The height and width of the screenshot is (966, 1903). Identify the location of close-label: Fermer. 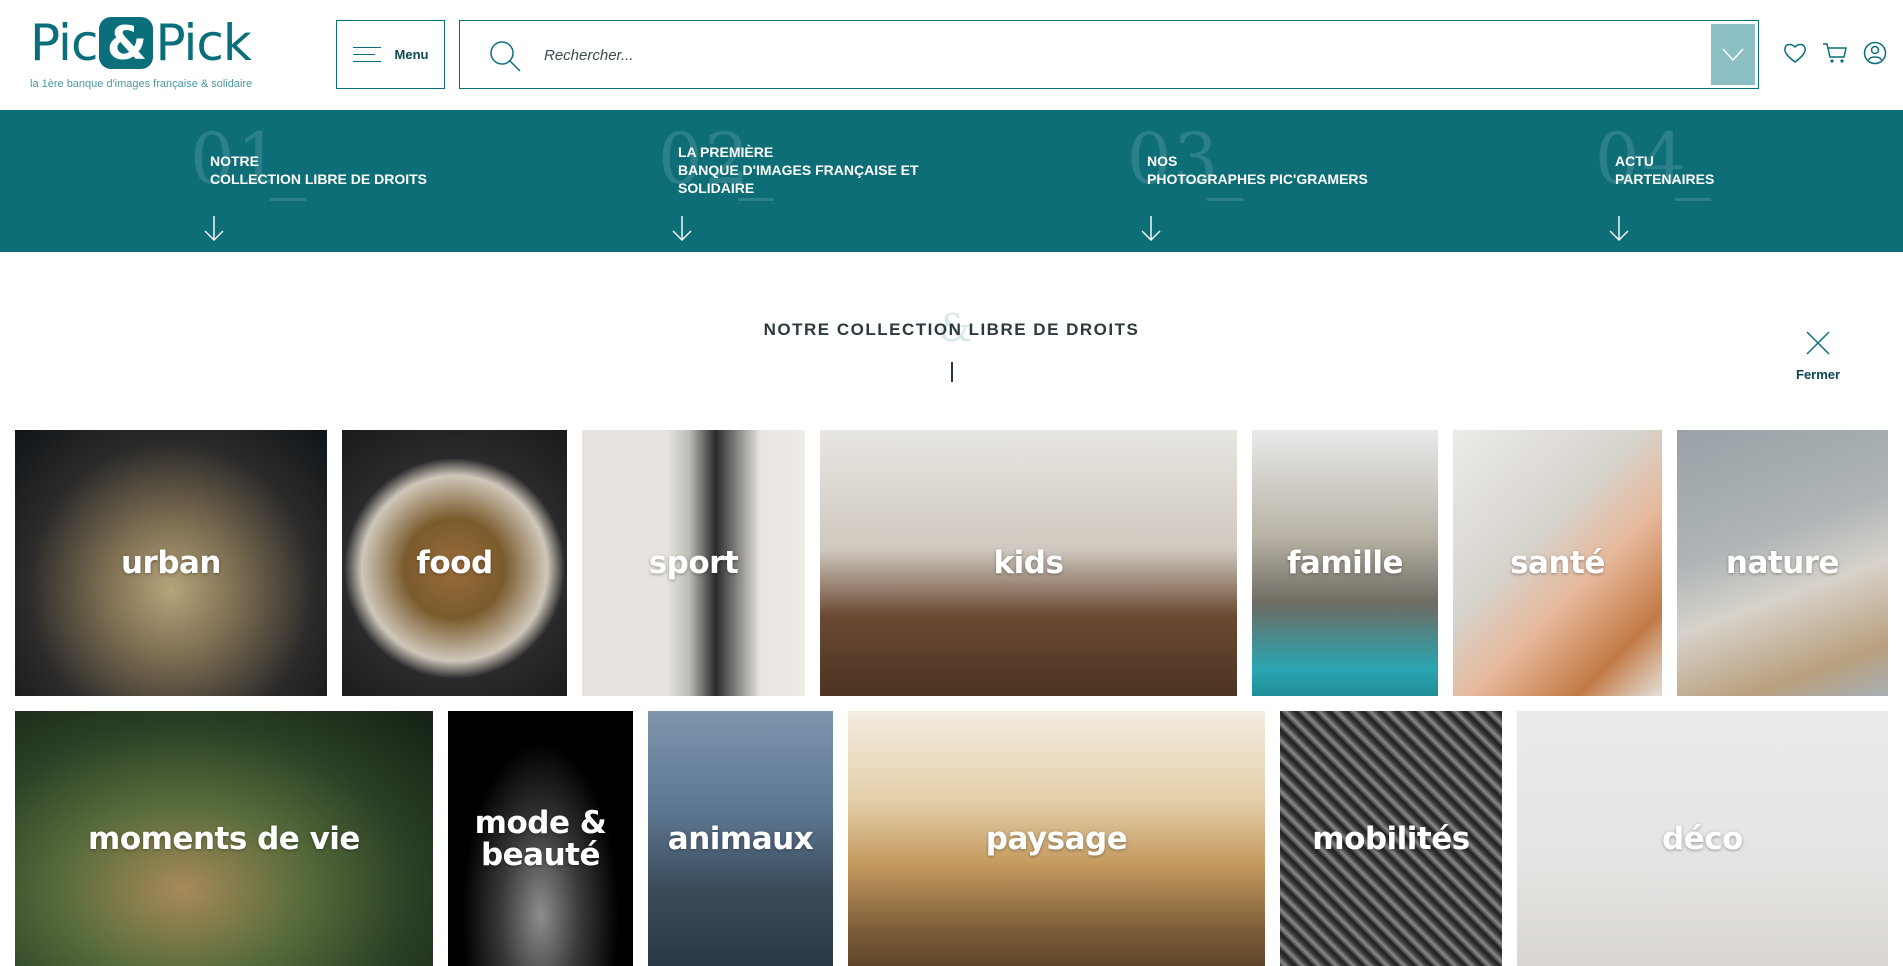
(1818, 374).